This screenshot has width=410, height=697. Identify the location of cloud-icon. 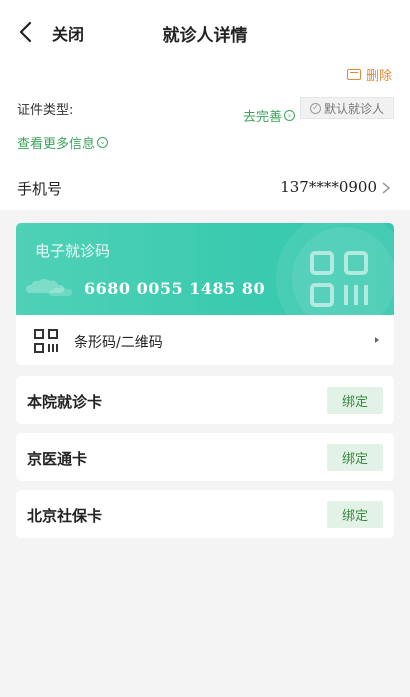
(49, 287).